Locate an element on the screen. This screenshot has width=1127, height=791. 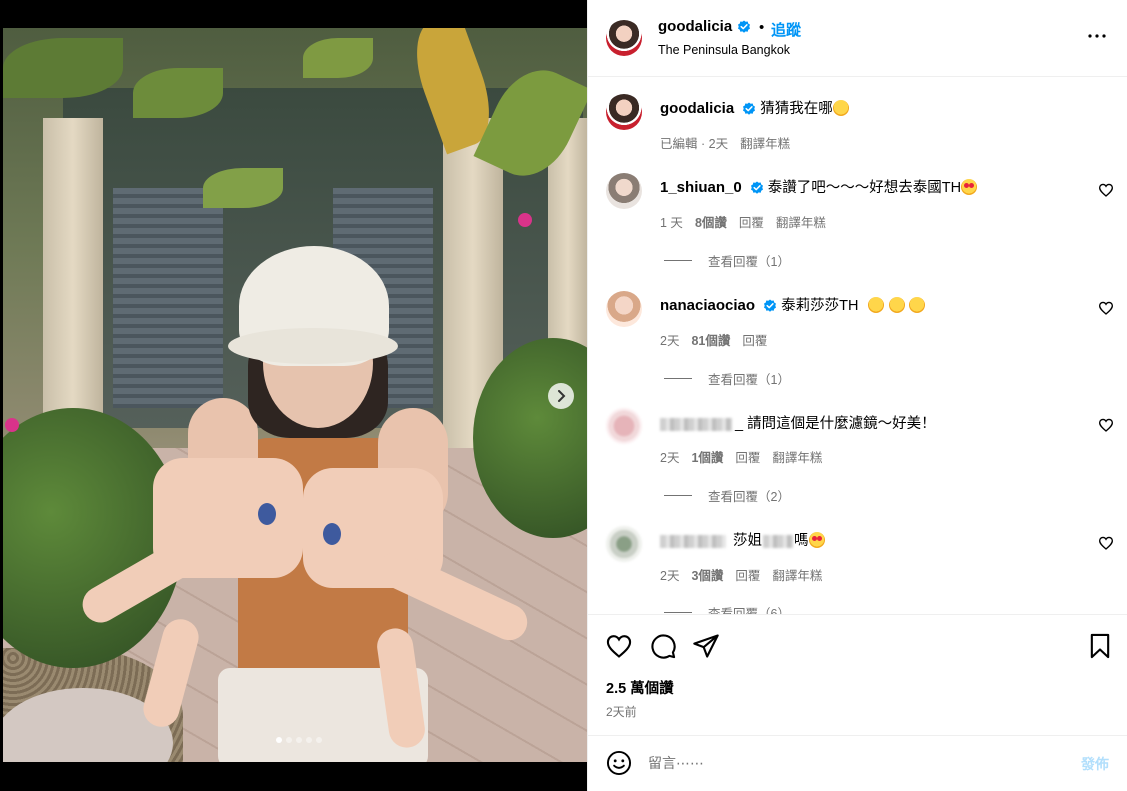
author-name-row: goodalicia is located at coordinates (704, 27).